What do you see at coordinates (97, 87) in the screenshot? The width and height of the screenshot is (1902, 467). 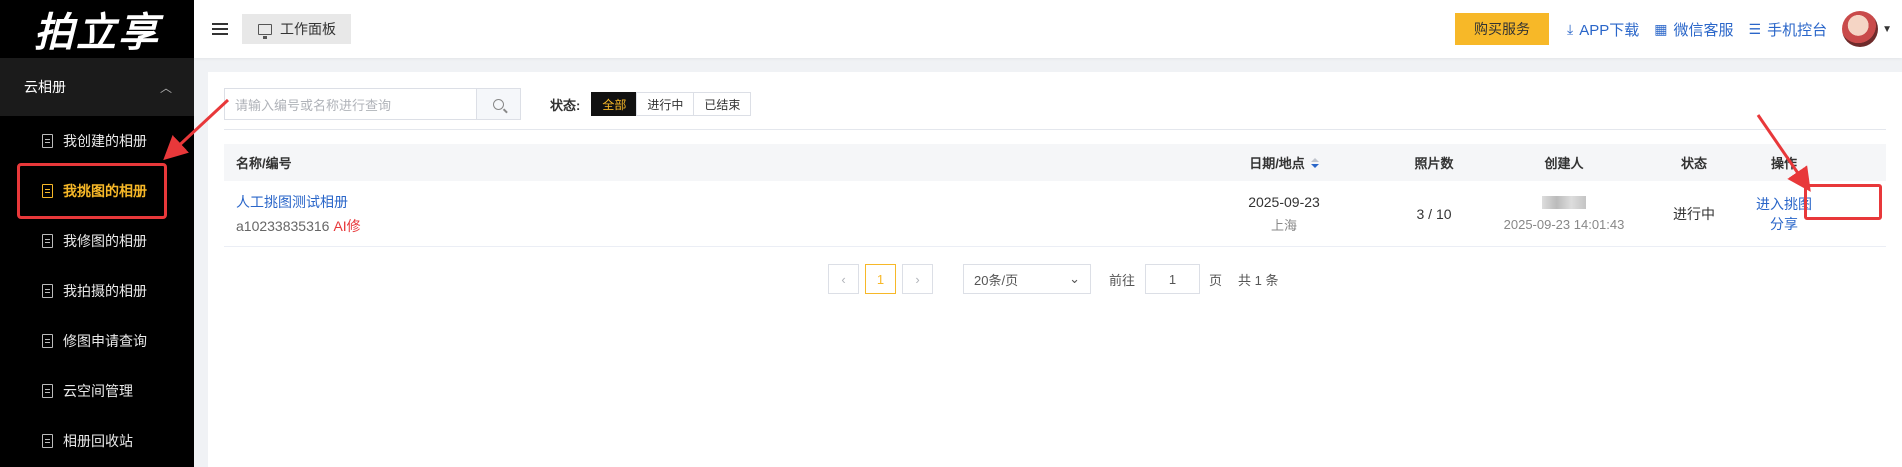 I see `menu-group-cloud-album: 云相册 ︿` at bounding box center [97, 87].